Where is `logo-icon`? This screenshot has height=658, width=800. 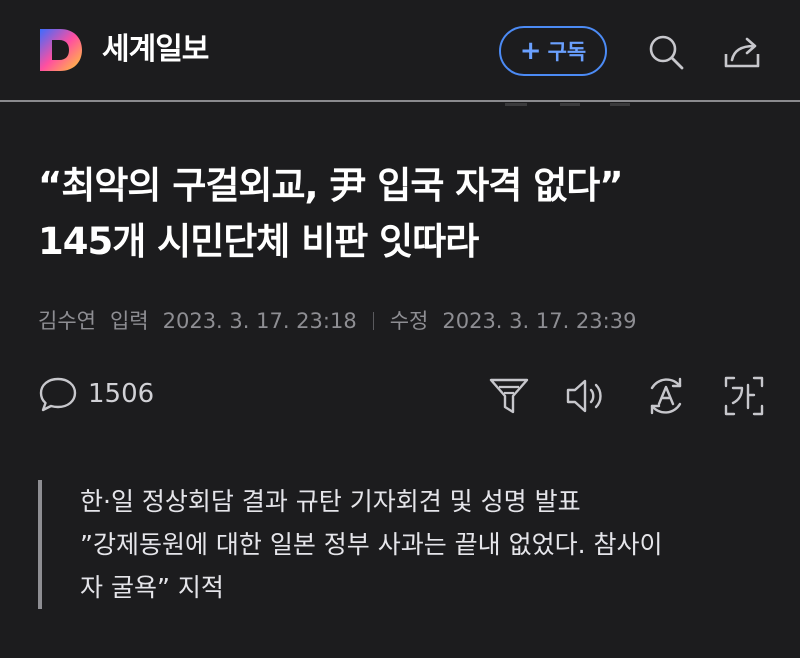 logo-icon is located at coordinates (61, 50).